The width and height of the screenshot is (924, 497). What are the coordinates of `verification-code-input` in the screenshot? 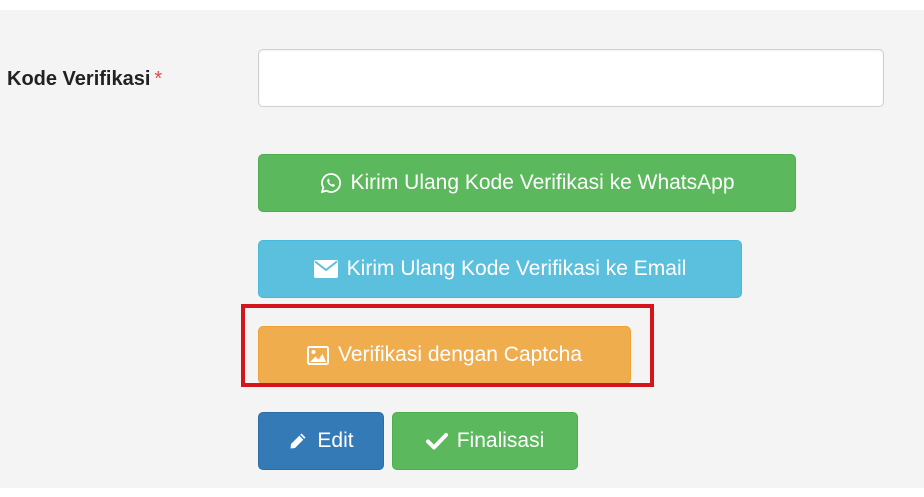 It's located at (571, 78).